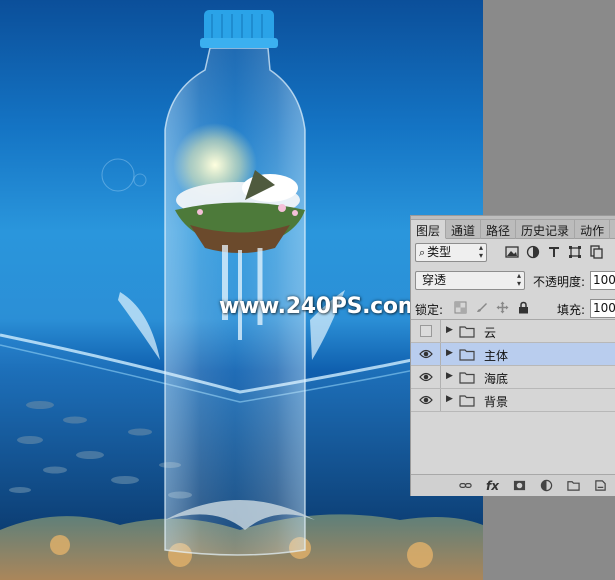 Image resolution: width=615 pixels, height=580 pixels. Describe the element at coordinates (496, 402) in the screenshot. I see `layer-name: 背景` at that location.